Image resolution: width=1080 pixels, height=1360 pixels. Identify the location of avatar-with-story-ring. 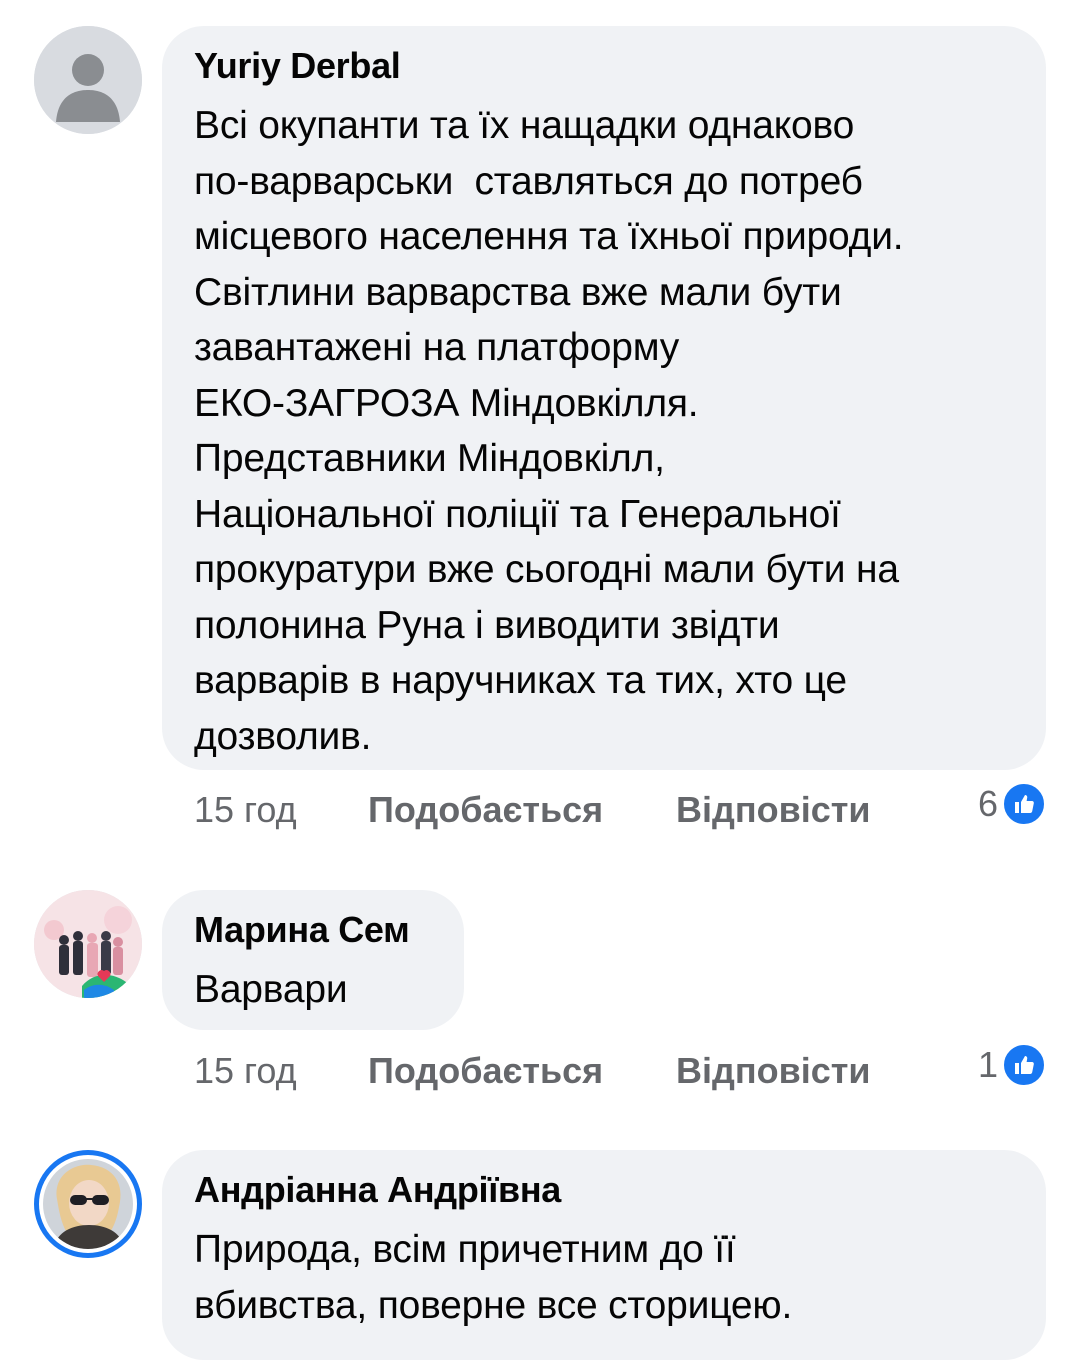
(88, 1204).